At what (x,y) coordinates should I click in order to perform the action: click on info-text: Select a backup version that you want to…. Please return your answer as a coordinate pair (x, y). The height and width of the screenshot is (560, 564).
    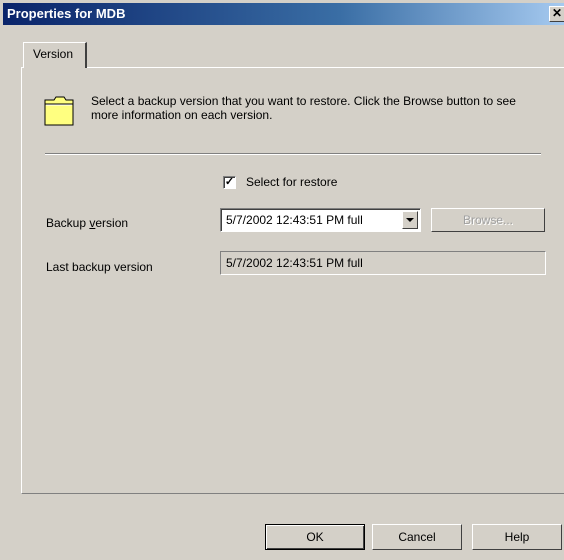
    Looking at the image, I should click on (303, 108).